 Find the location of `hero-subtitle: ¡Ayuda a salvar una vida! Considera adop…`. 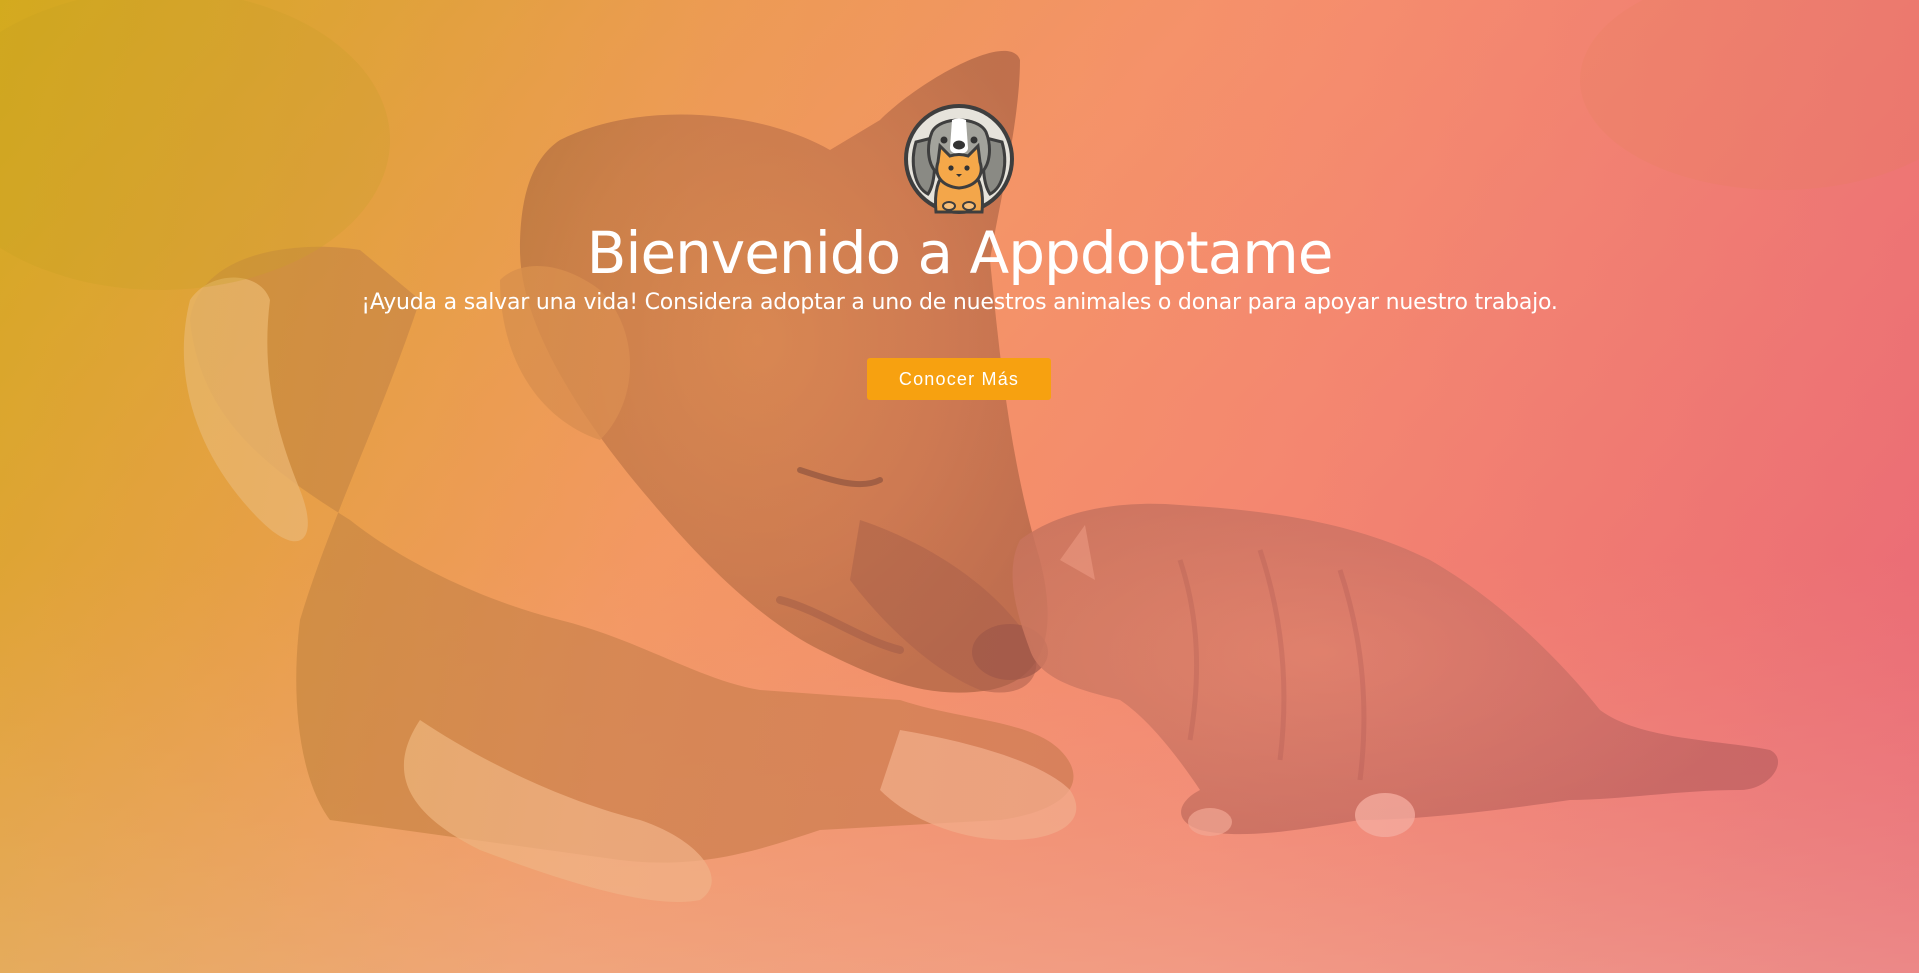

hero-subtitle: ¡Ayuda a salvar una vida! Considera adop… is located at coordinates (959, 302).